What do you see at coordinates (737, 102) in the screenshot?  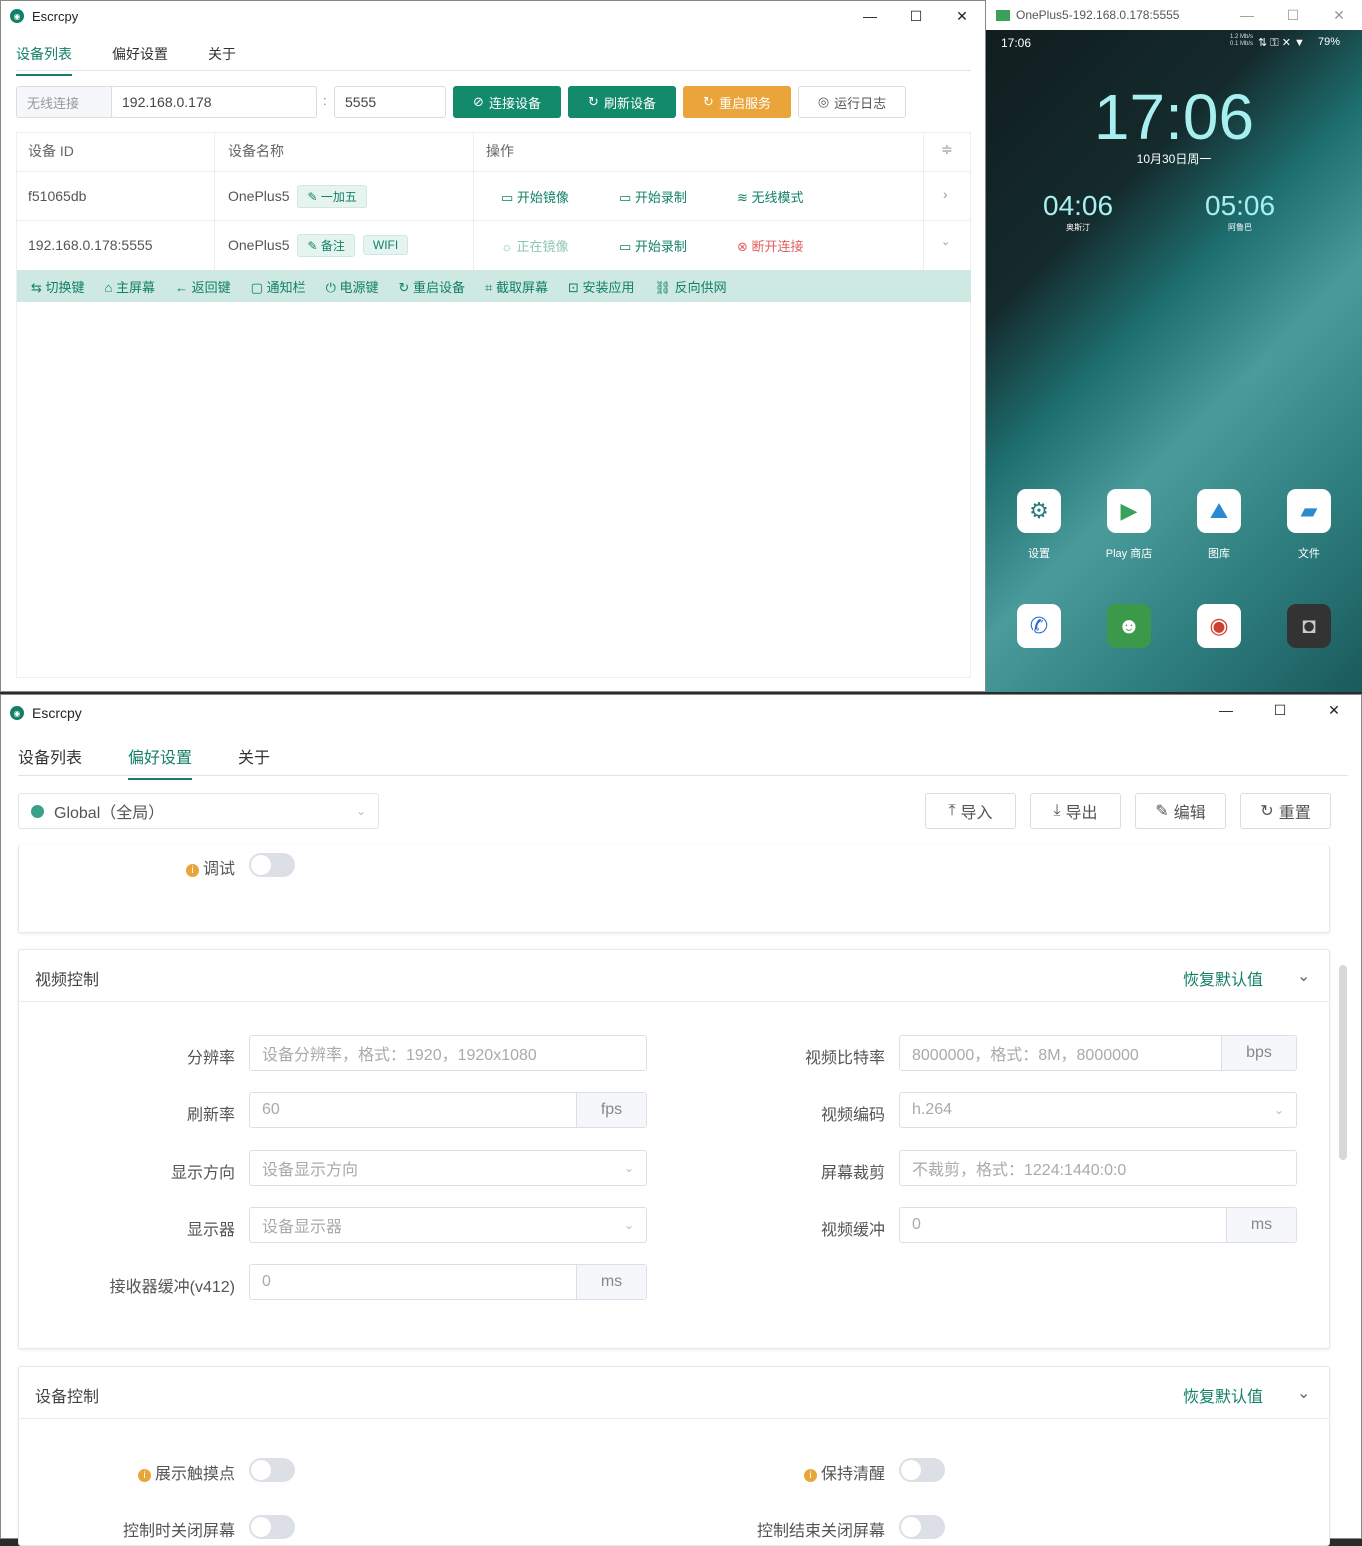 I see `restart-service-button: ↻ 重启服务` at bounding box center [737, 102].